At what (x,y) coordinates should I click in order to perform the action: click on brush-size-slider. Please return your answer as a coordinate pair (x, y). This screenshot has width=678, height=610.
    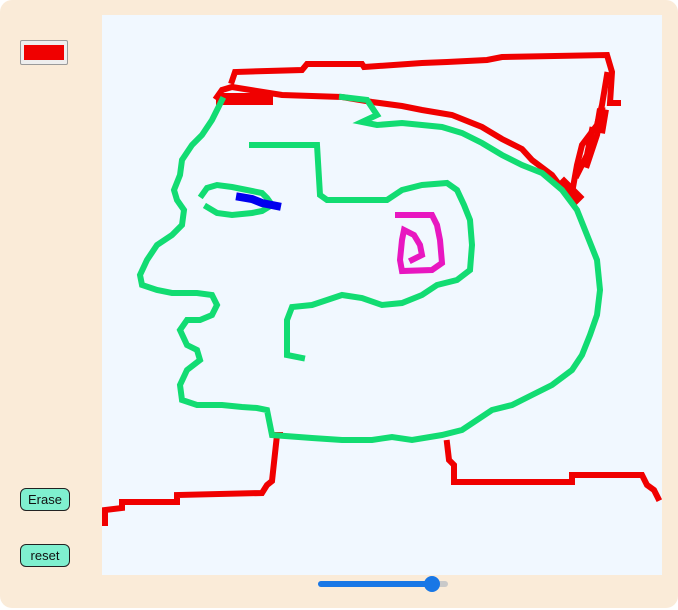
    Looking at the image, I should click on (383, 584).